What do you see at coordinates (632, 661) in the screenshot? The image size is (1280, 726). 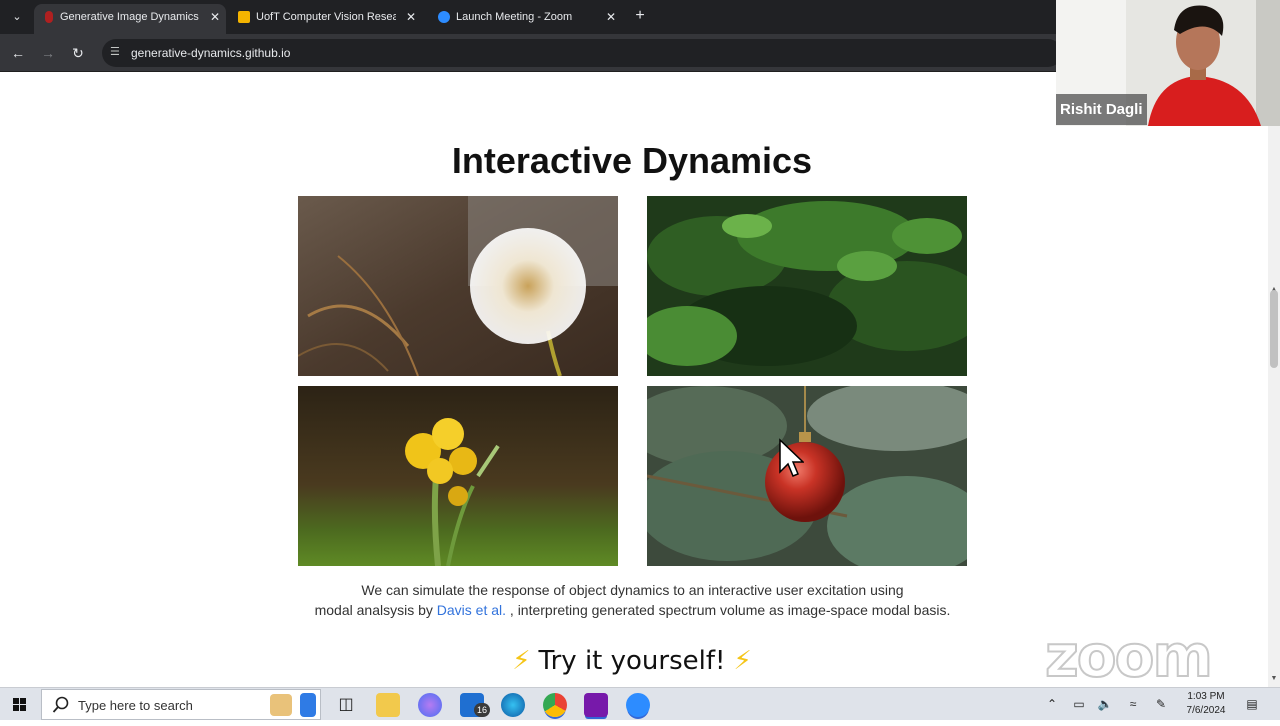 I see `try-it-text: Try it yourself!` at bounding box center [632, 661].